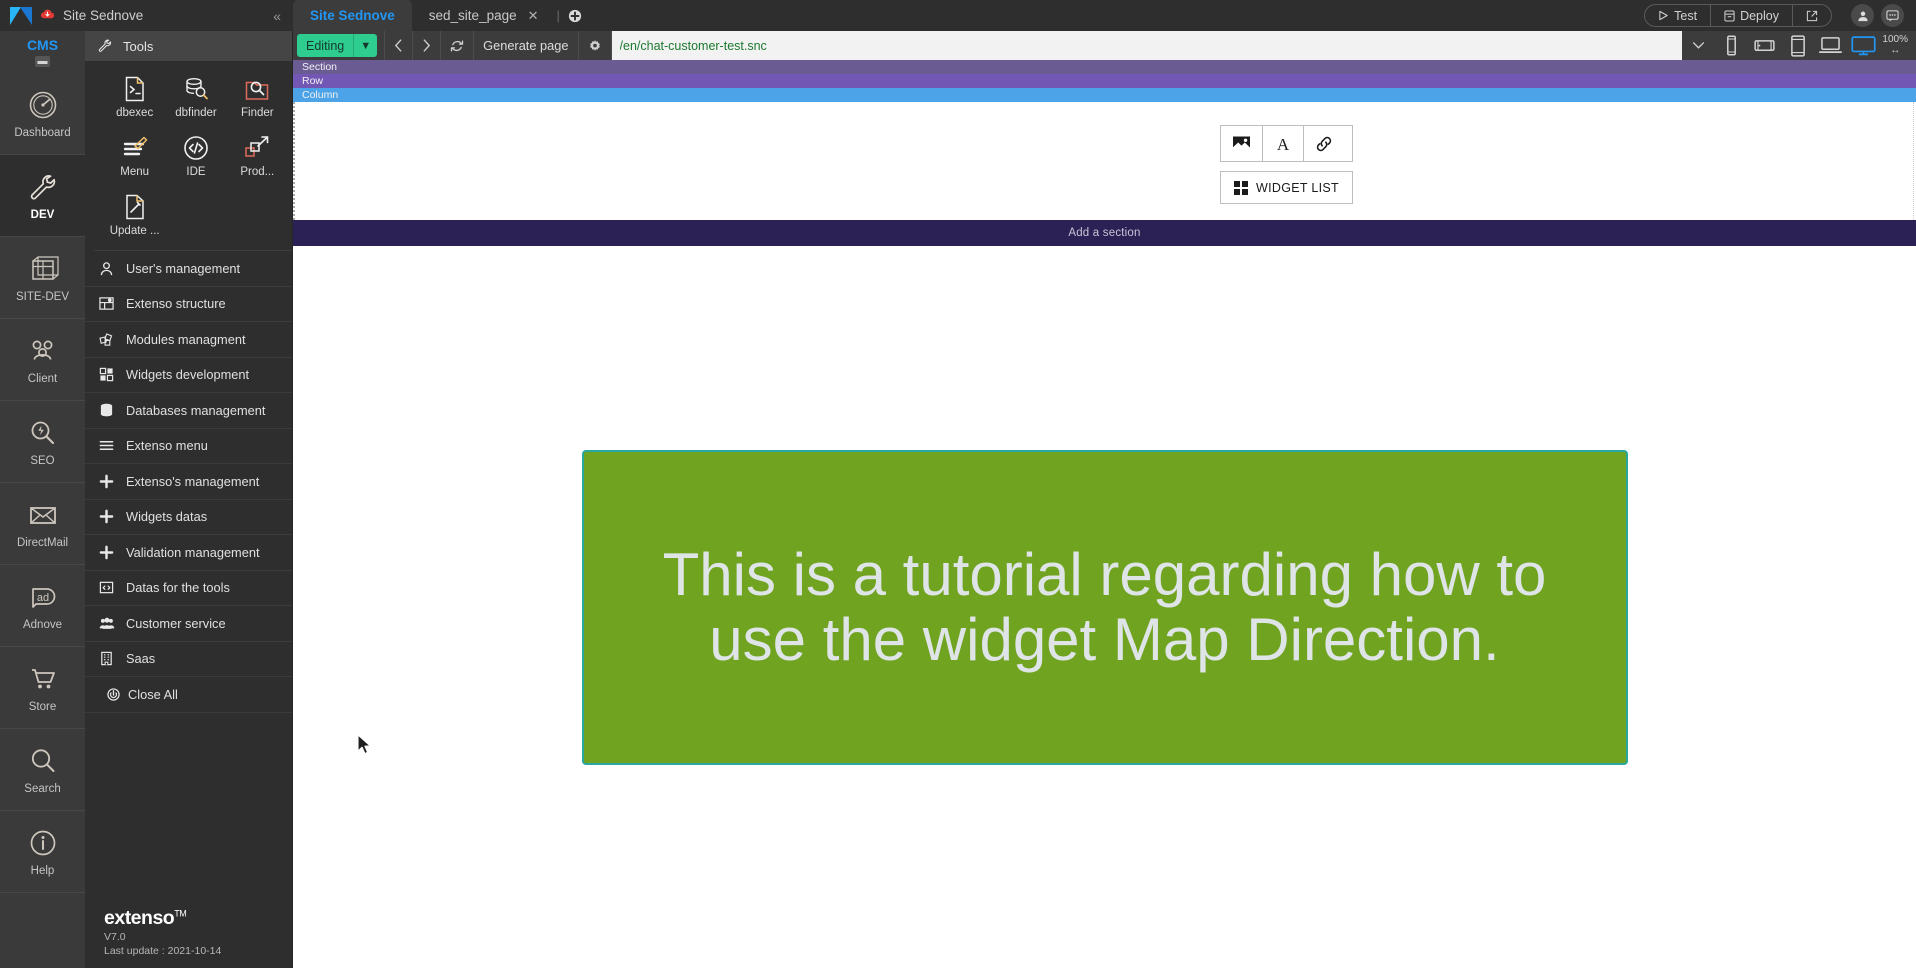 This screenshot has width=1916, height=968. Describe the element at coordinates (42, 524) in the screenshot. I see `sidebar-item-directmail: DirectMail` at that location.